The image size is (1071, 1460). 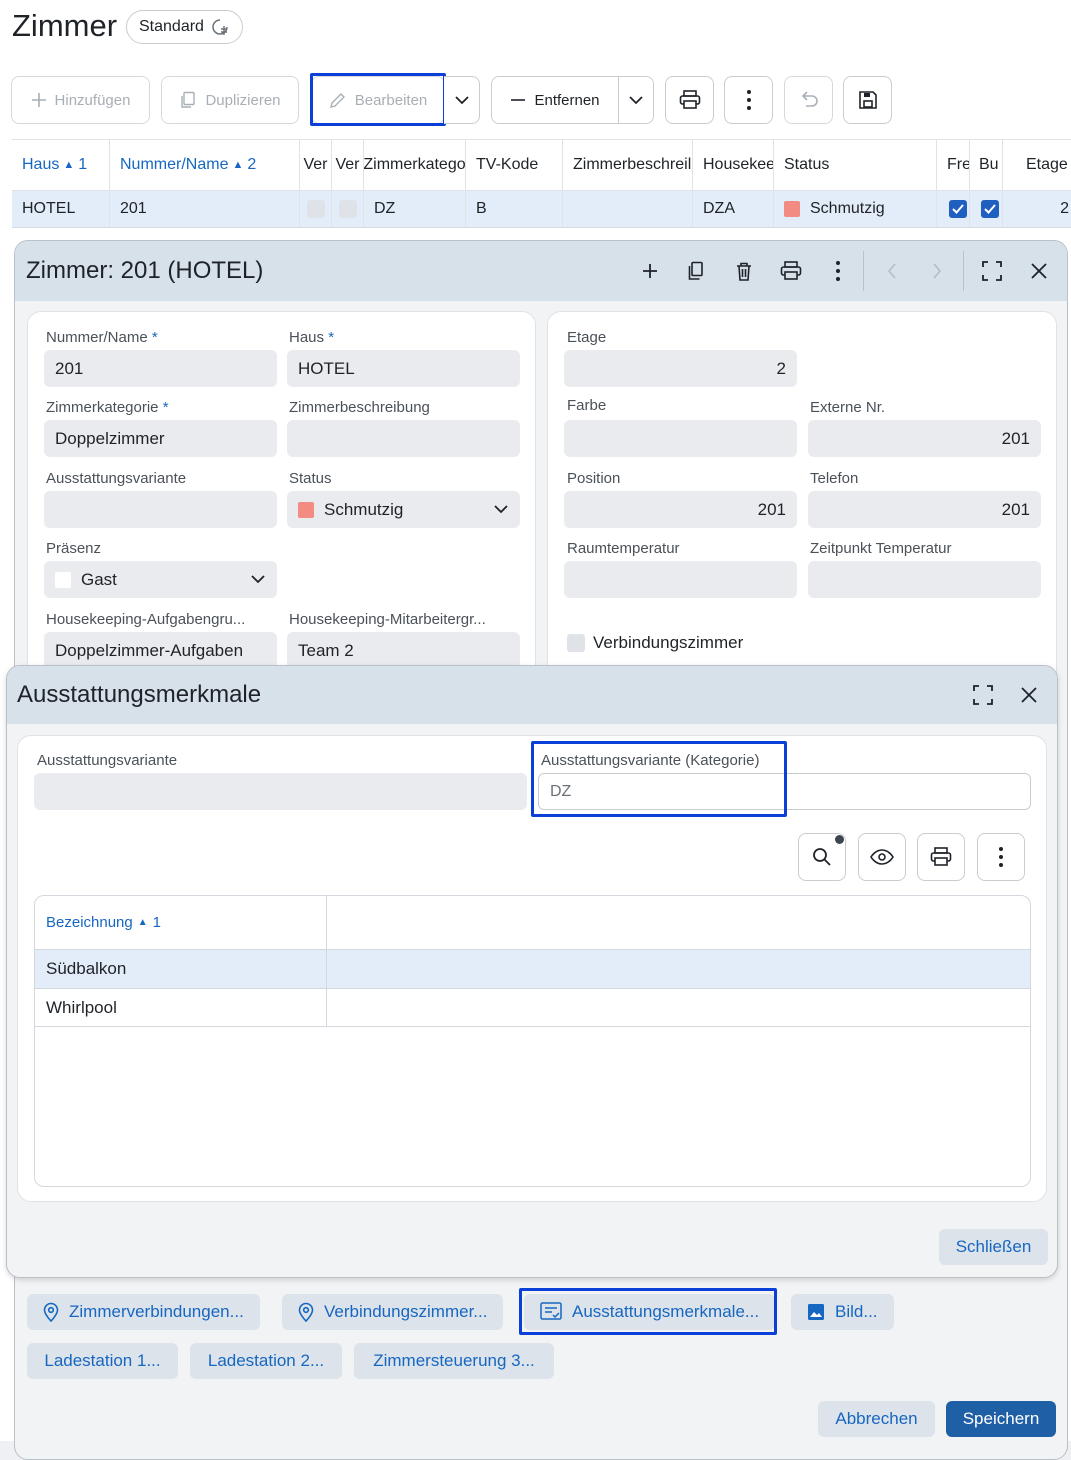 I want to click on edit-dropdown-button, so click(x=462, y=100).